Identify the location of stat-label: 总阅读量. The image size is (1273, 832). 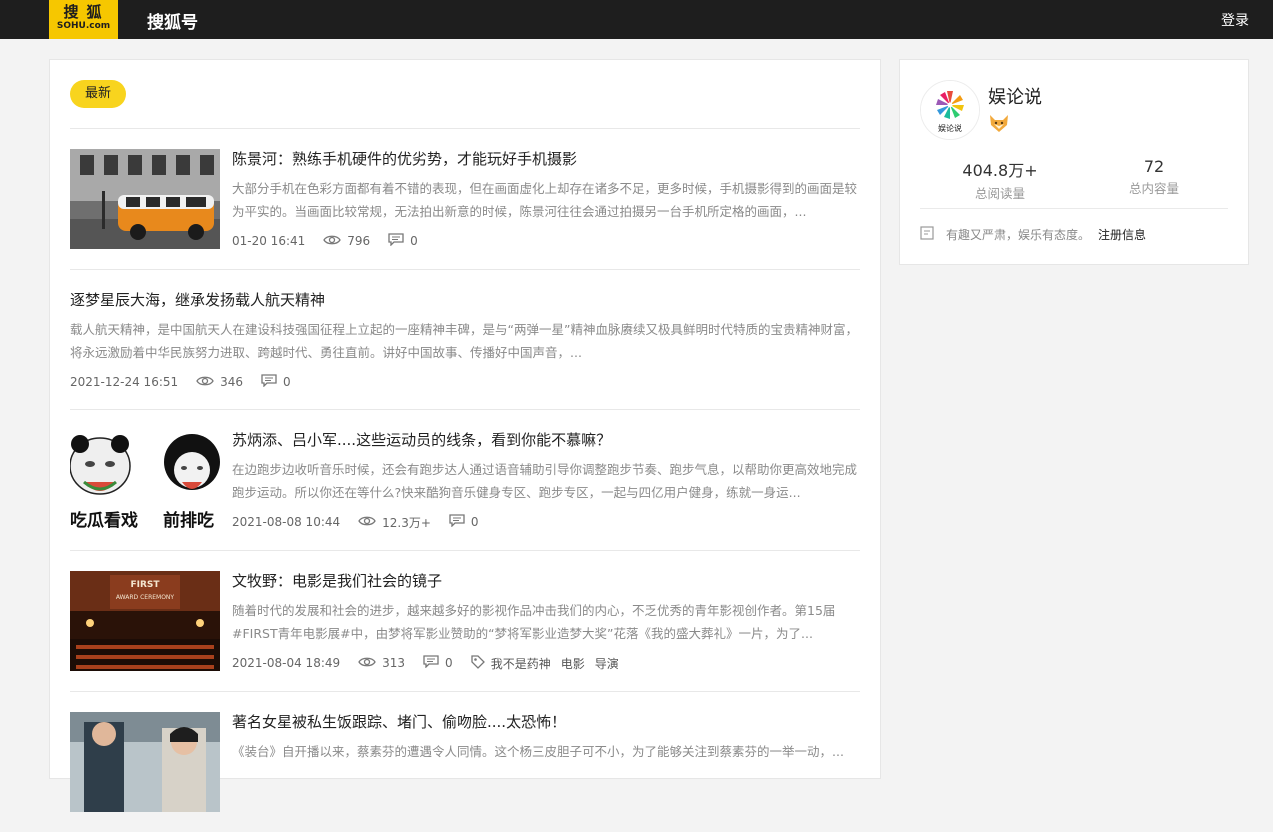
(999, 193).